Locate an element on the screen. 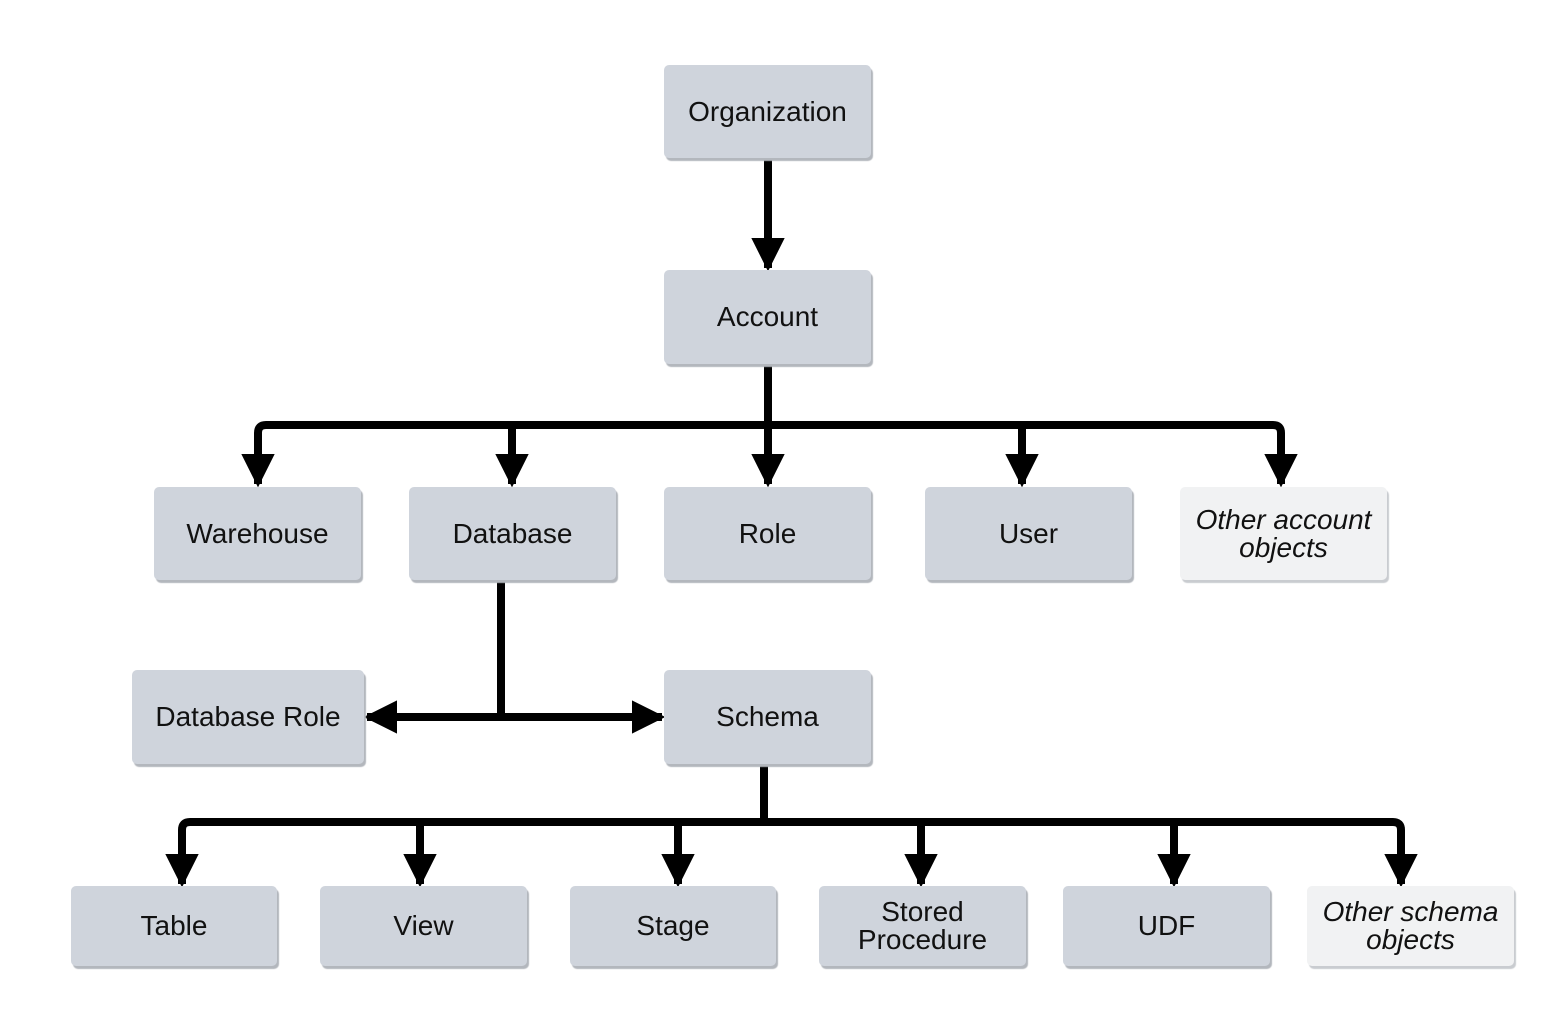 This screenshot has width=1559, height=1023. node-schema: Schema is located at coordinates (767, 717).